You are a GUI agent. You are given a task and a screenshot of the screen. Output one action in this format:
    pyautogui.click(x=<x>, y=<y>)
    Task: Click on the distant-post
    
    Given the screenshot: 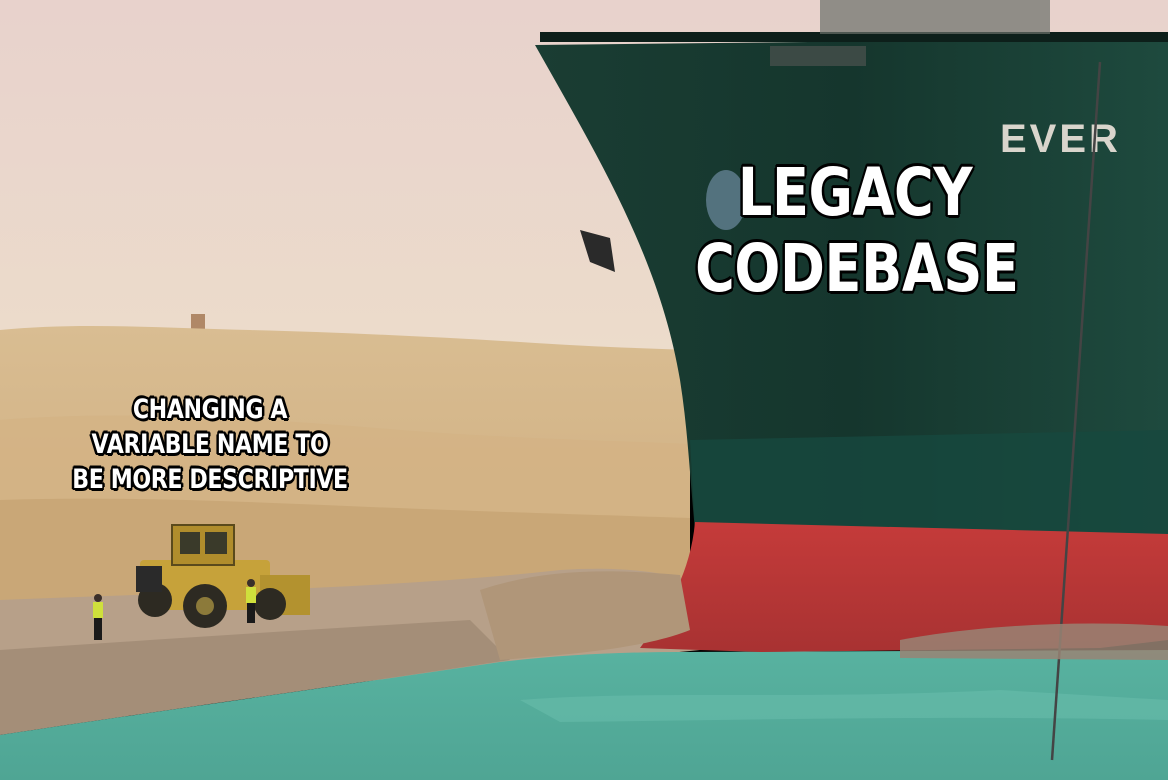 What is the action you would take?
    pyautogui.click(x=198, y=322)
    